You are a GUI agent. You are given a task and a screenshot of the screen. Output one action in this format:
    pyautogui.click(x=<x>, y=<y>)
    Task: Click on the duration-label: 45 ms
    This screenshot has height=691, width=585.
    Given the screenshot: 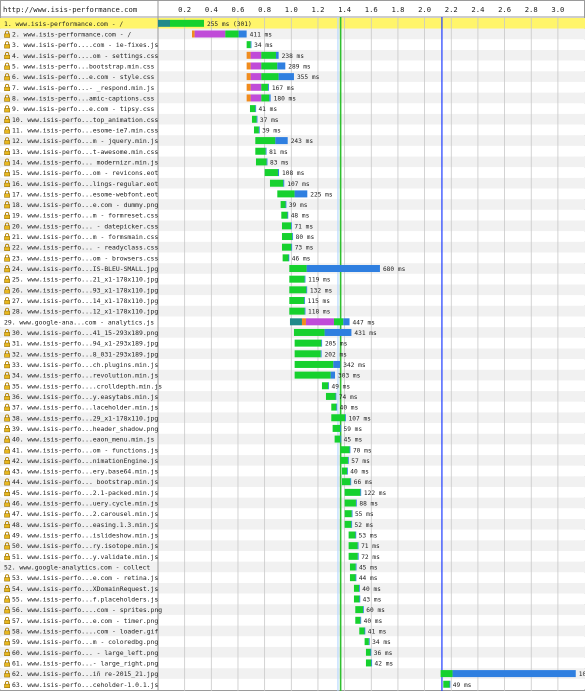 What is the action you would take?
    pyautogui.click(x=353, y=440)
    